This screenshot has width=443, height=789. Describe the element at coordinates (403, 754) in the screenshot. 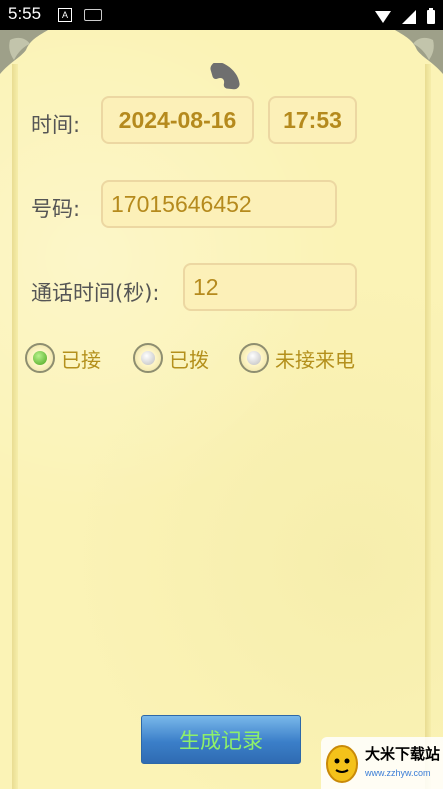

I see `watermark-title: 大米下载站` at that location.